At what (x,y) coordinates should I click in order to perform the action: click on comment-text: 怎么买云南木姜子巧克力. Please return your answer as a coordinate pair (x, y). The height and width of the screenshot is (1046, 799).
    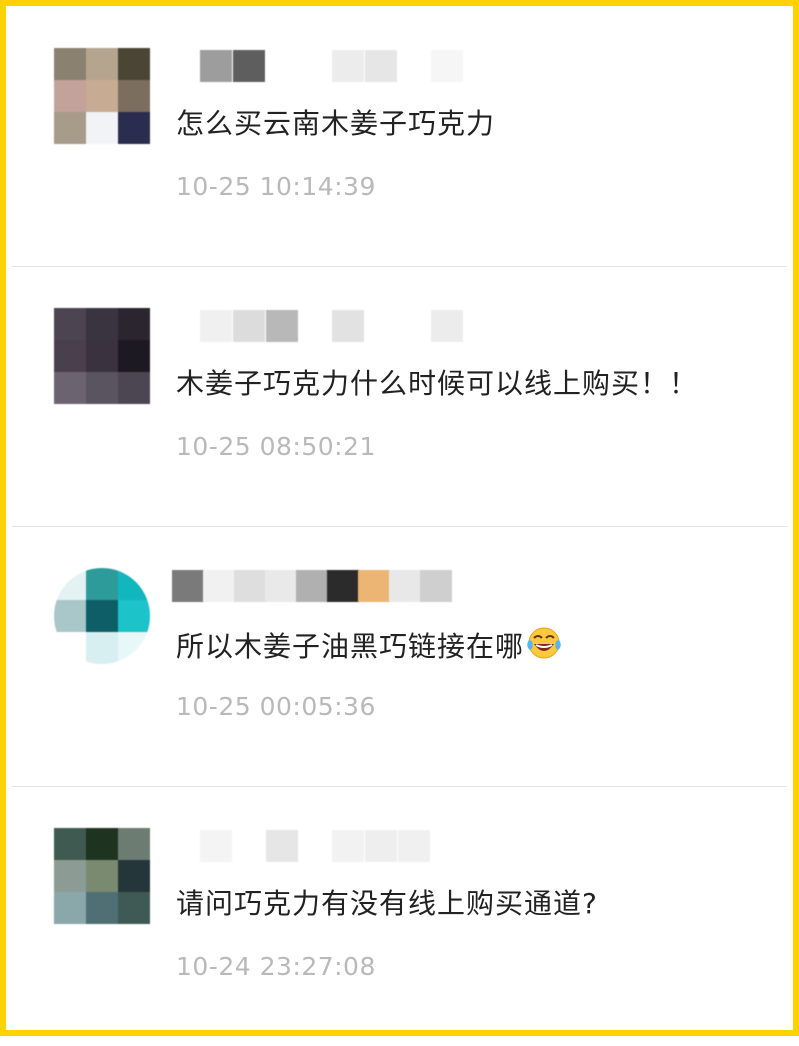
    Looking at the image, I should click on (336, 123).